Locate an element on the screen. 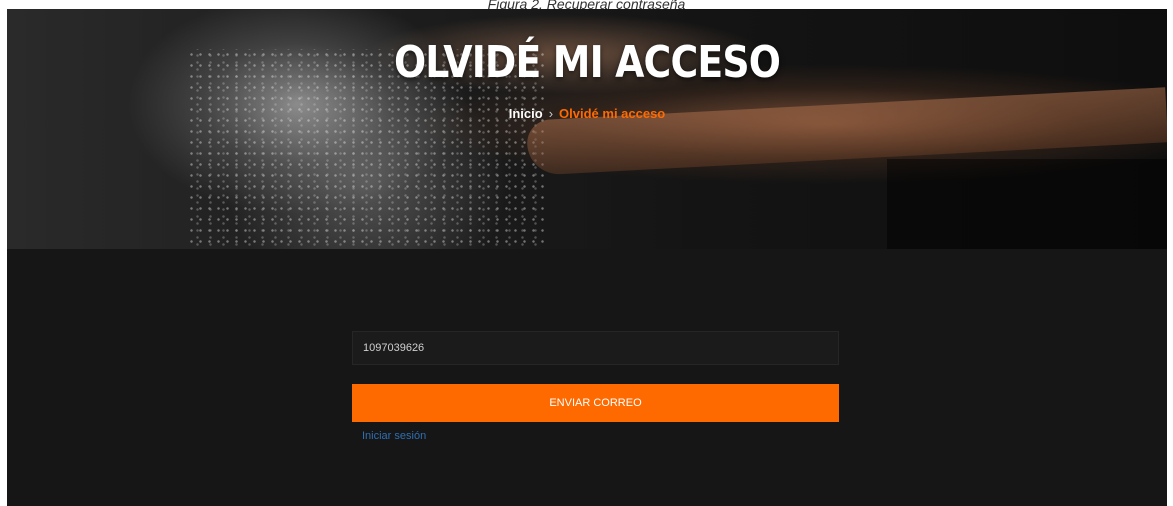 This screenshot has width=1173, height=506. figure-caption: Figura 2. Recuperar contraseña is located at coordinates (586, 4).